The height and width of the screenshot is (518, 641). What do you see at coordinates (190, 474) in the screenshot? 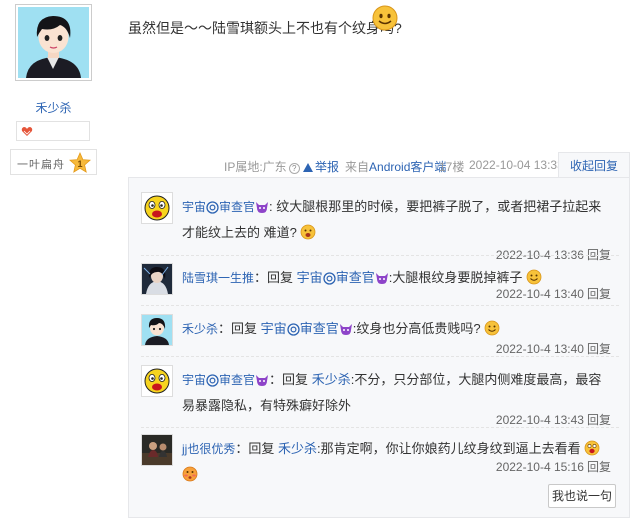
I see `blushing-emoji-icon` at bounding box center [190, 474].